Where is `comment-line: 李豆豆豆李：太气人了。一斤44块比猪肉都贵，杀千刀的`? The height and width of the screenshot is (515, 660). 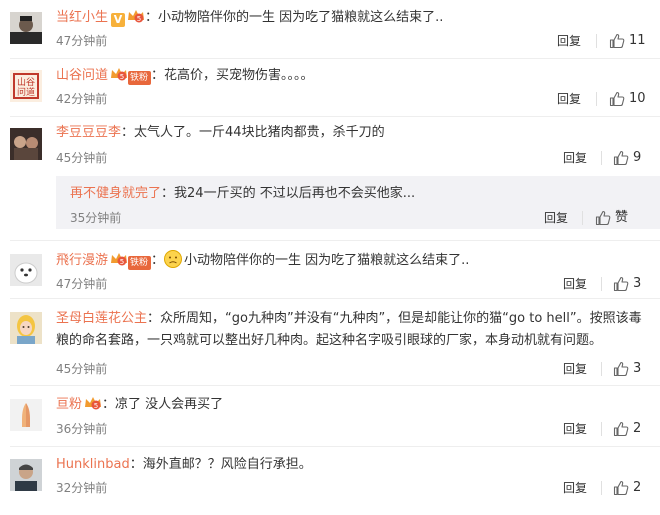 comment-line: 李豆豆豆李：太气人了。一斤44块比猪肉都贵，杀千刀的 is located at coordinates (220, 133).